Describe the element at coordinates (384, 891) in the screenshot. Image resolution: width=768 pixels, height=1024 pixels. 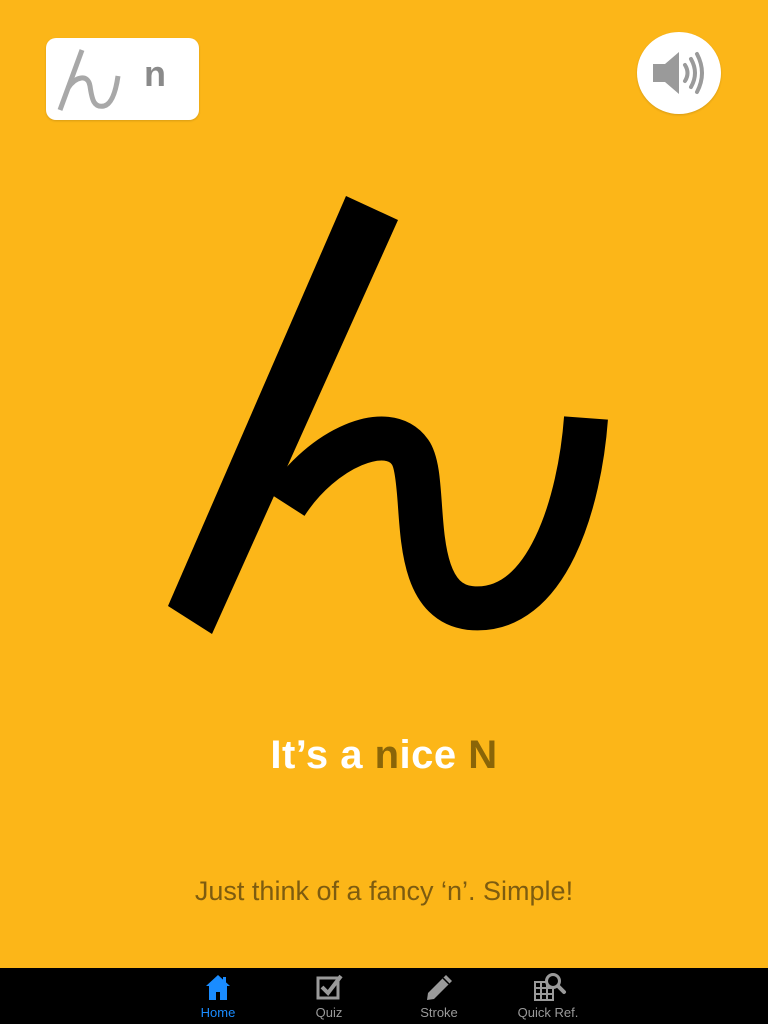
I see `hint-text: Just think of a fancy ‘n’. Simple!` at that location.